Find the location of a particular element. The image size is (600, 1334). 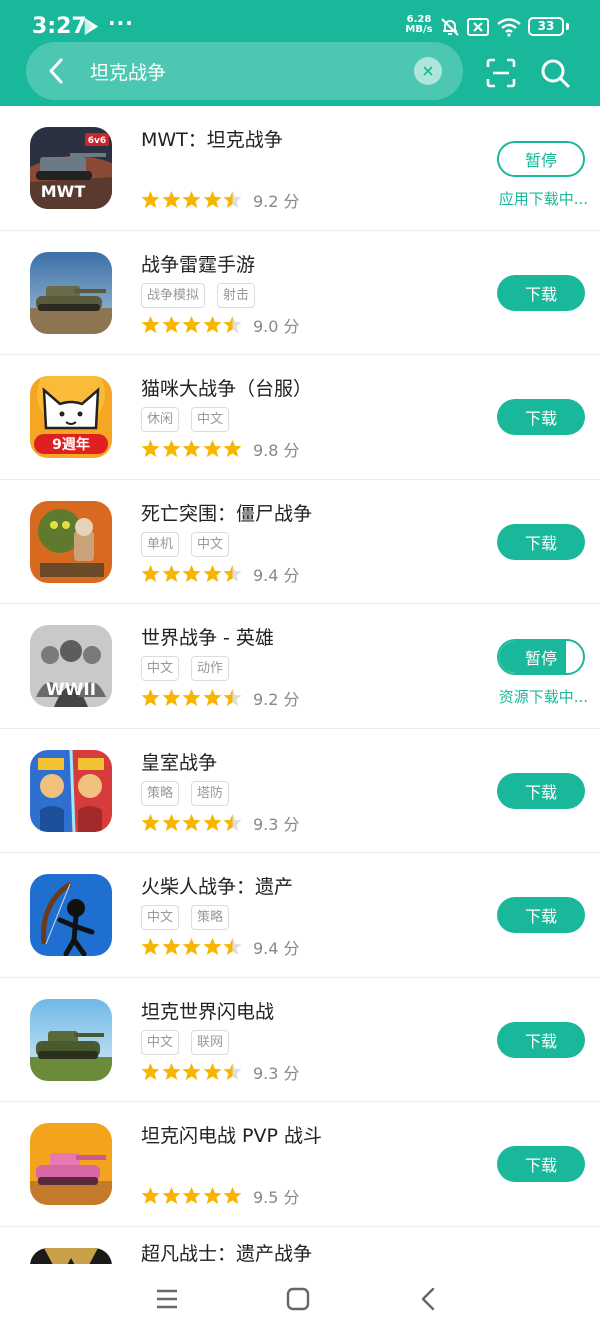

app-tags: 战争模拟 射击 is located at coordinates (204, 295).